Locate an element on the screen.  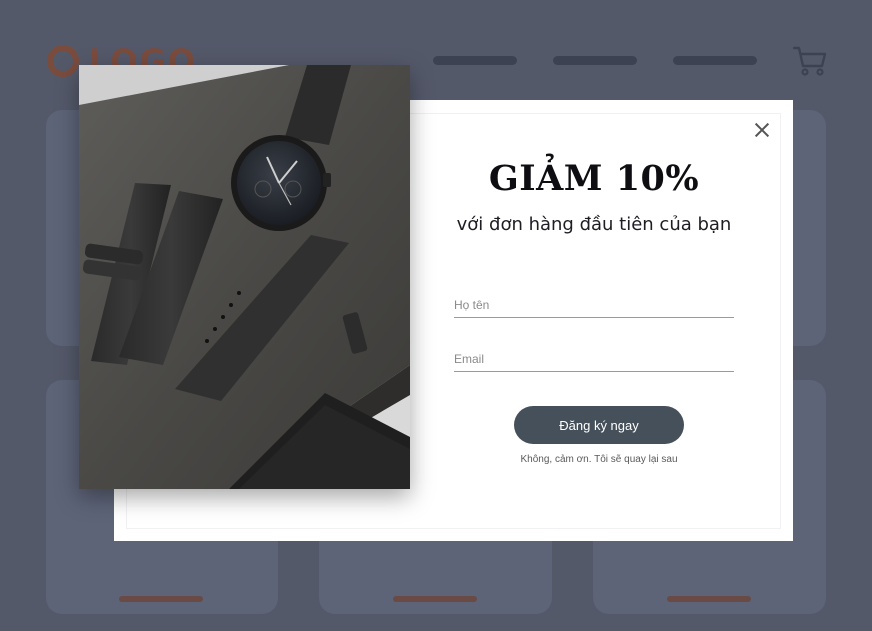
logo-mark is located at coordinates (63, 61).